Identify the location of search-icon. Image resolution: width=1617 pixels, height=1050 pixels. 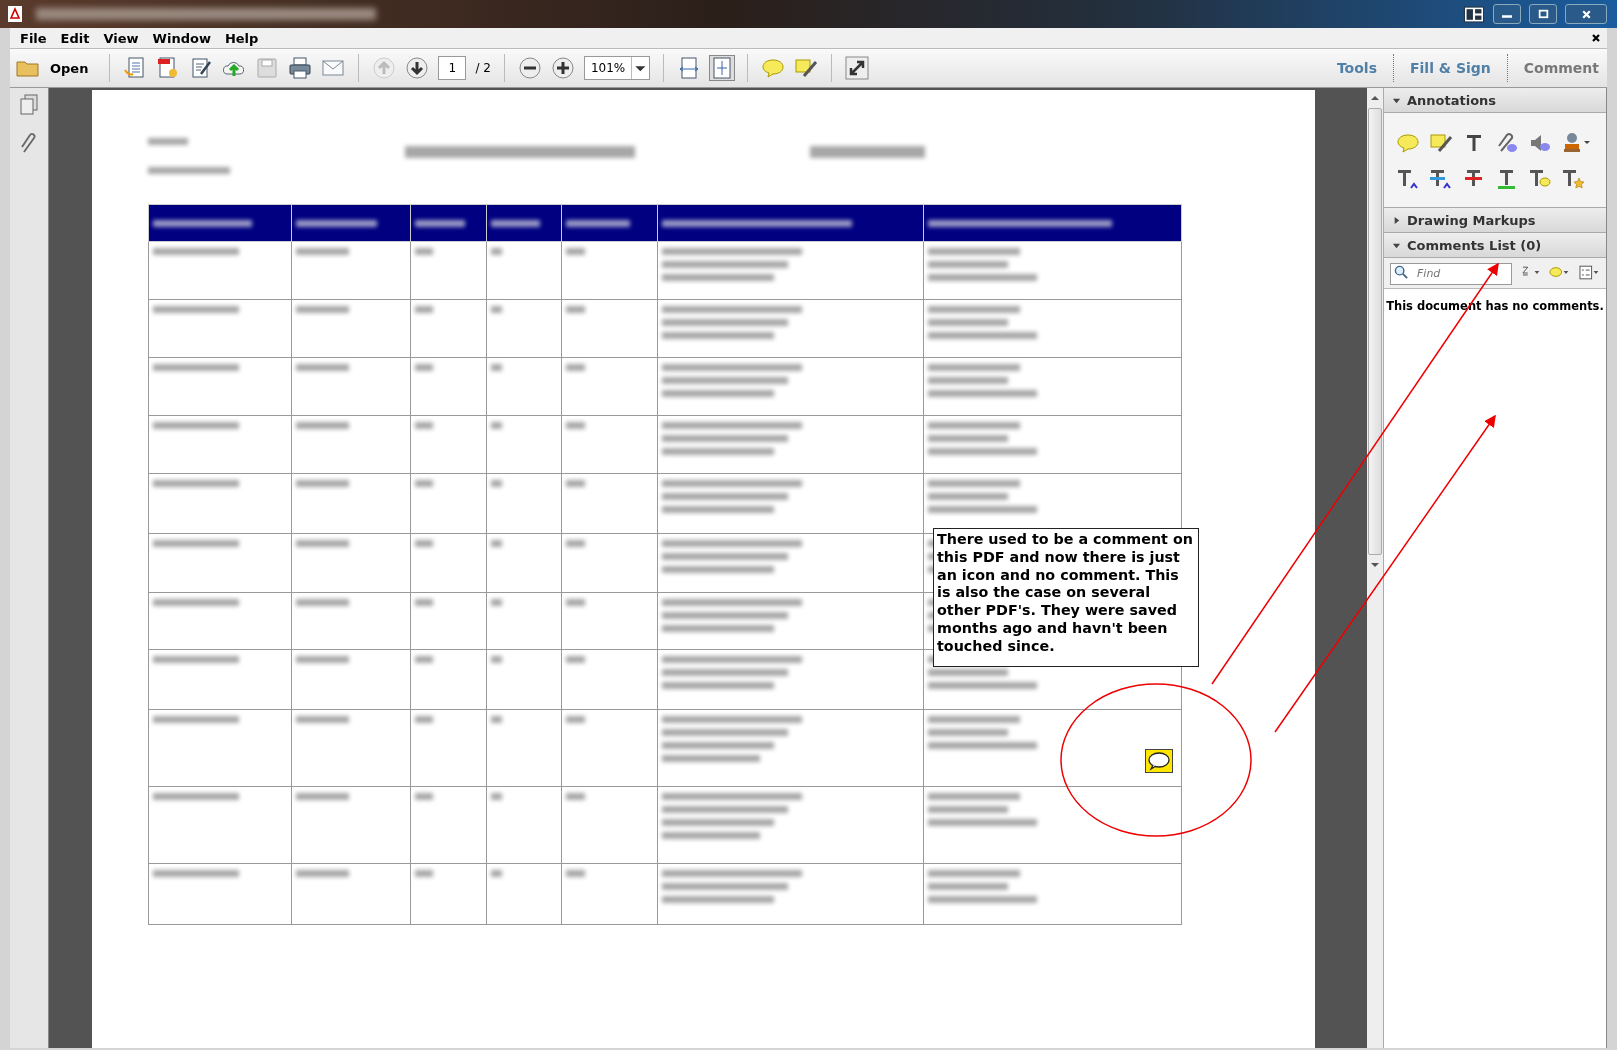
(1401, 272).